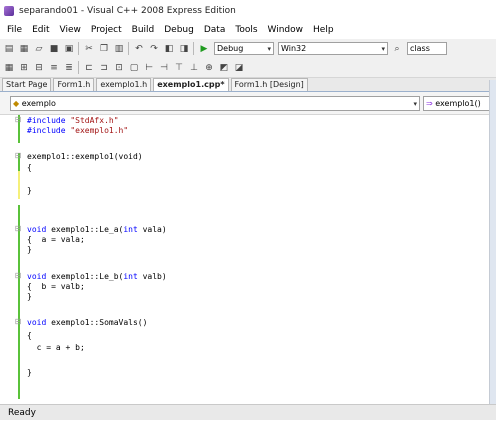  What do you see at coordinates (56, 286) in the screenshot?
I see `code-line: { b = valb;` at bounding box center [56, 286].